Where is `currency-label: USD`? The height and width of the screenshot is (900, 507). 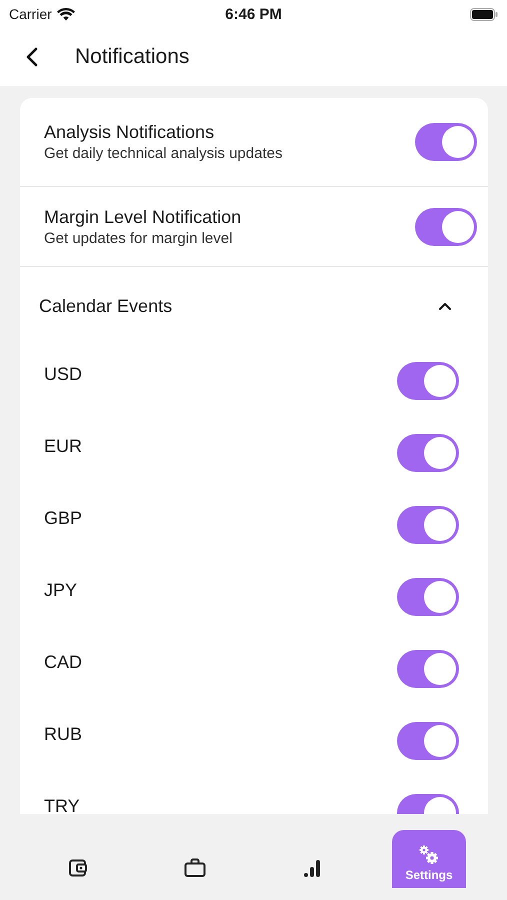 currency-label: USD is located at coordinates (63, 374).